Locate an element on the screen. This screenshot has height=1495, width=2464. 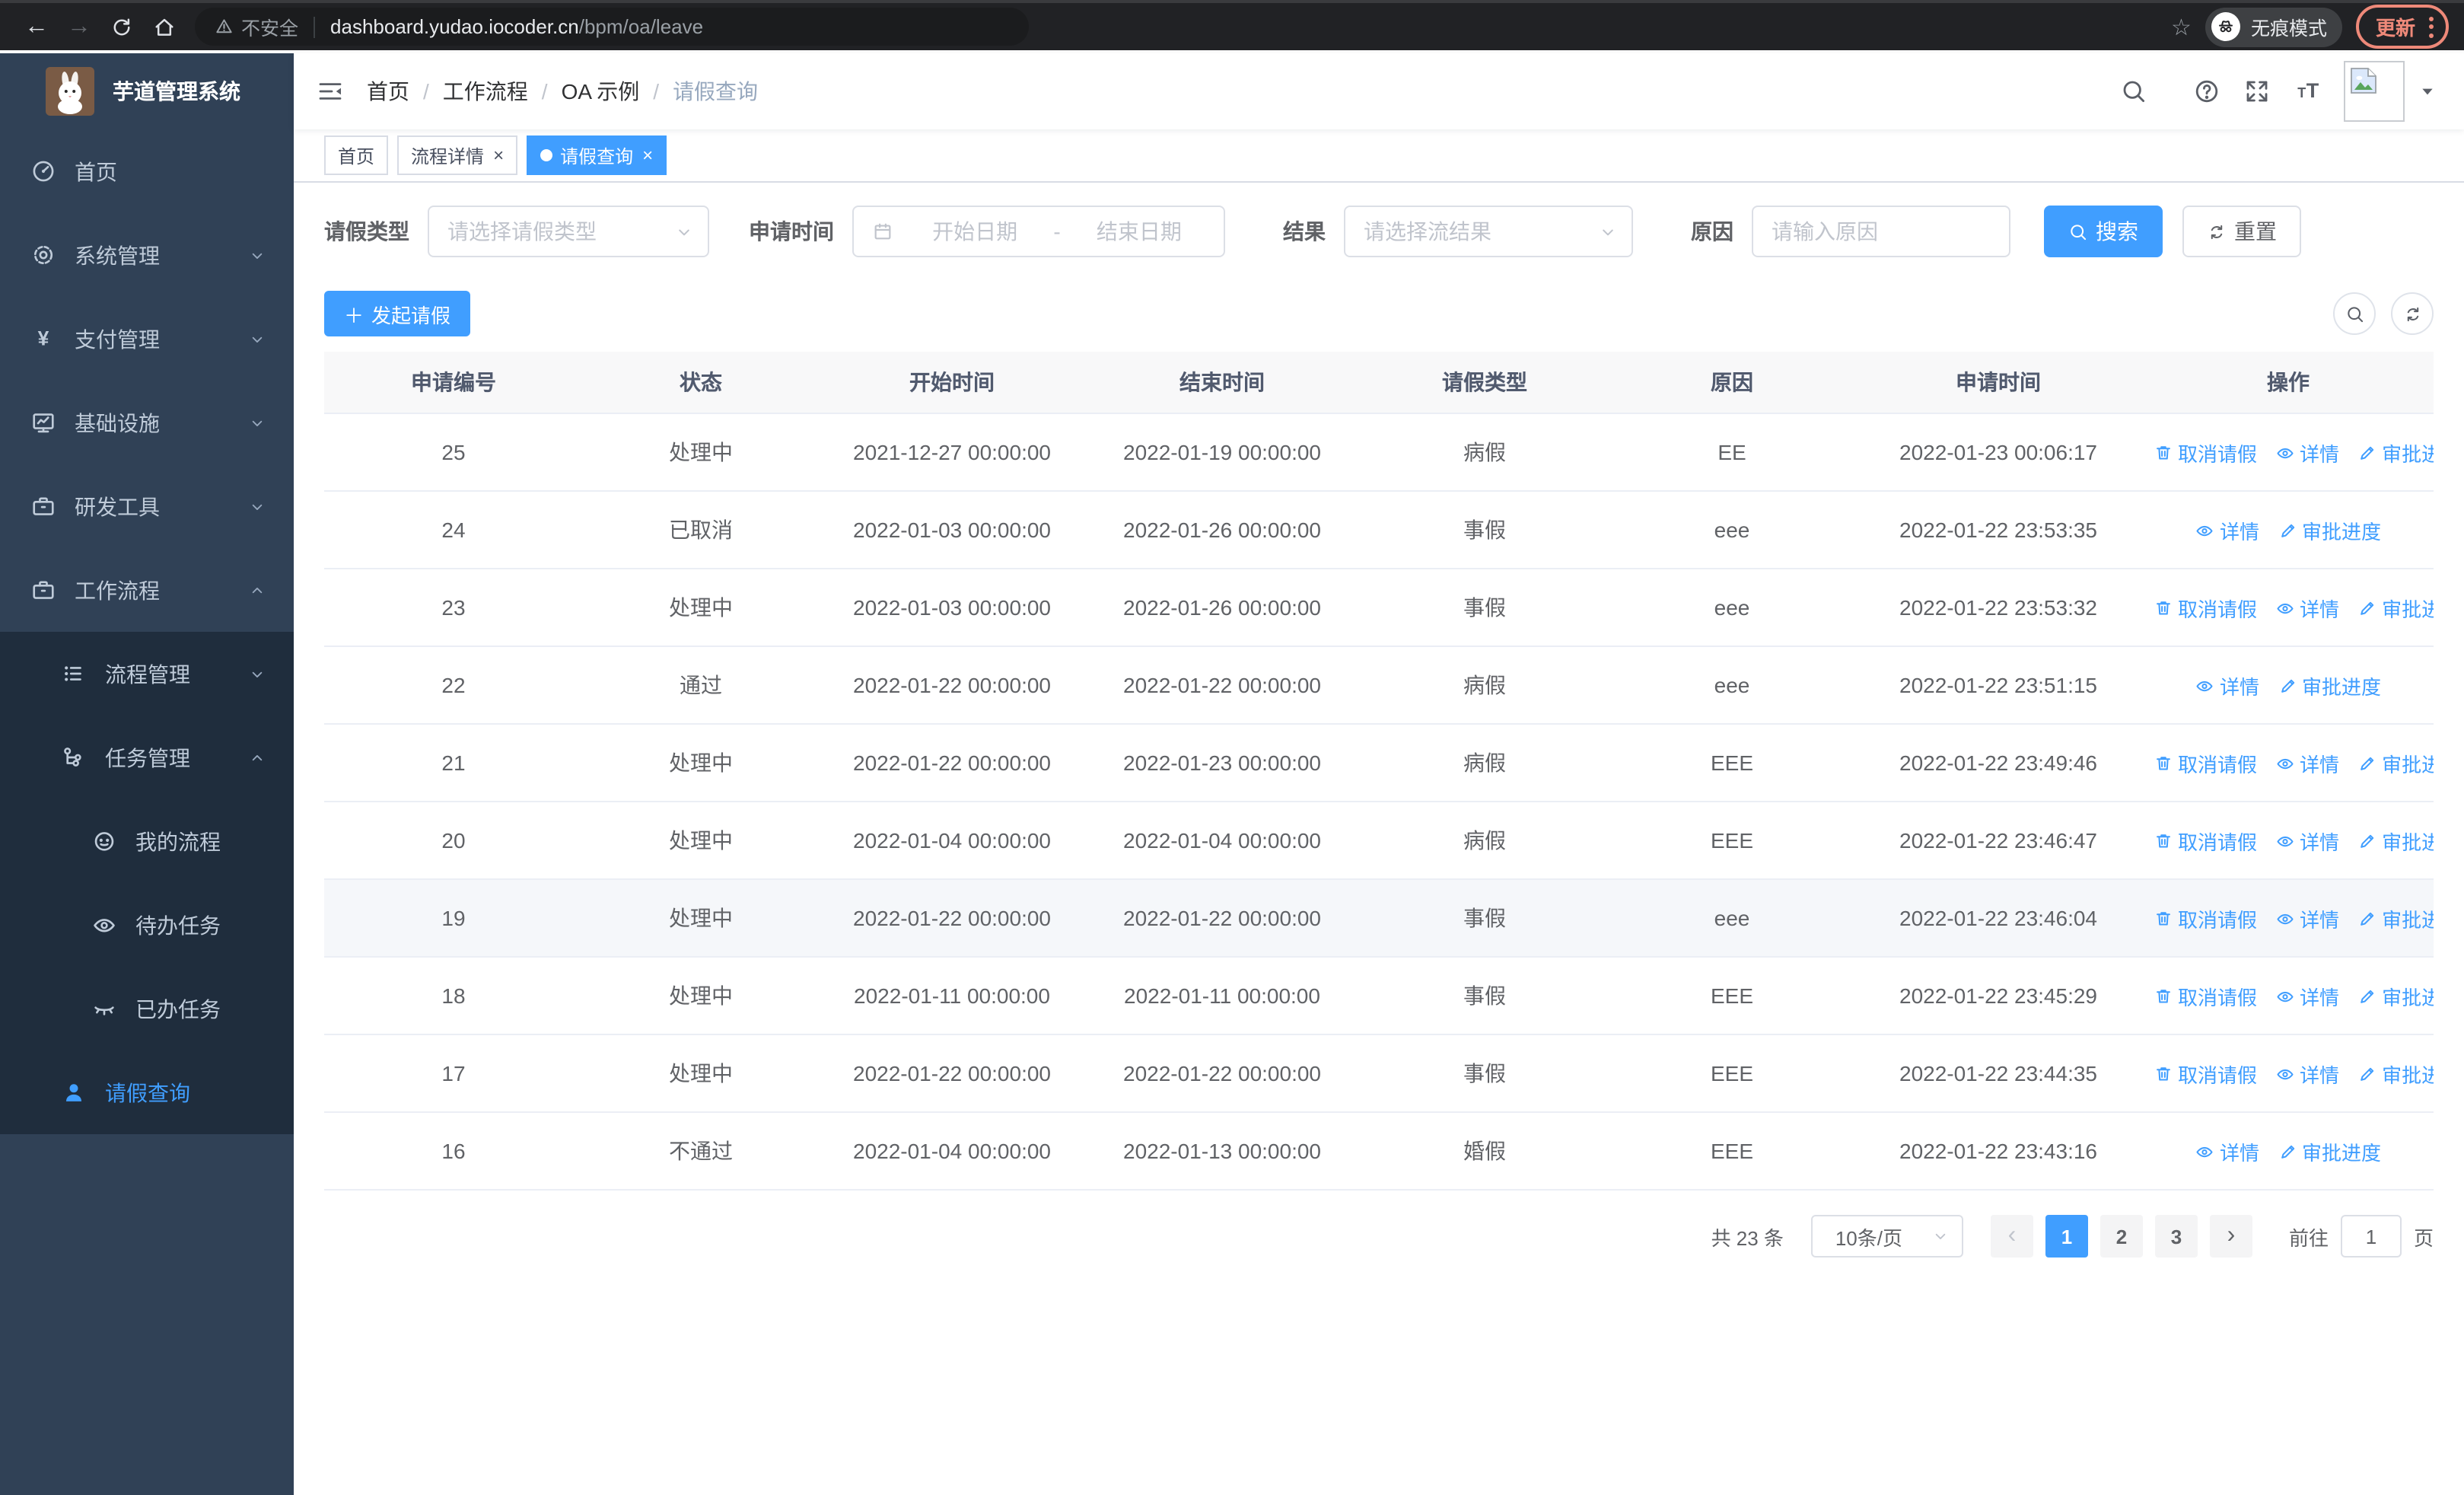
cell-start: 2021-12-27 00:00:00 is located at coordinates (952, 453).